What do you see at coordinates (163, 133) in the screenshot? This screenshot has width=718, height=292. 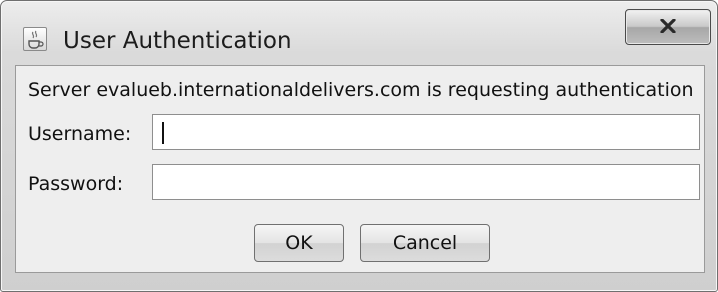 I see `text-caret` at bounding box center [163, 133].